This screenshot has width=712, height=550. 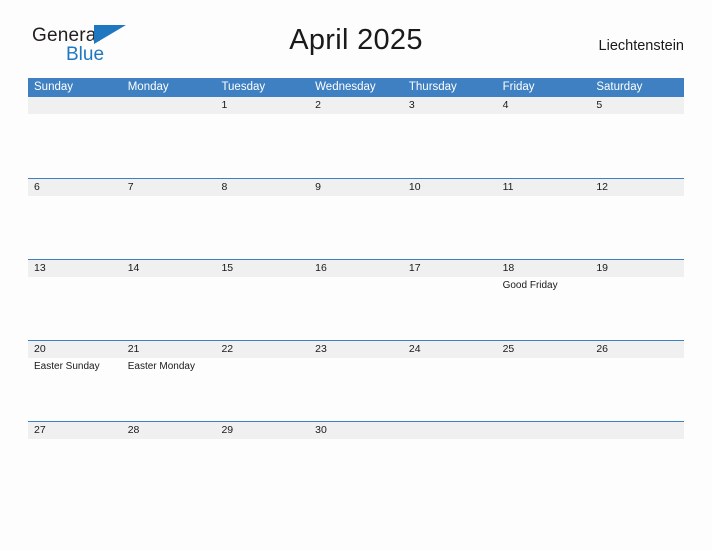 What do you see at coordinates (262, 381) in the screenshot?
I see `day-cell-22: 22` at bounding box center [262, 381].